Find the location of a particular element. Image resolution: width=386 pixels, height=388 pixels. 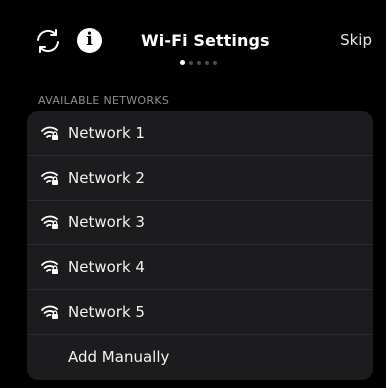

refresh-icon is located at coordinates (48, 41).